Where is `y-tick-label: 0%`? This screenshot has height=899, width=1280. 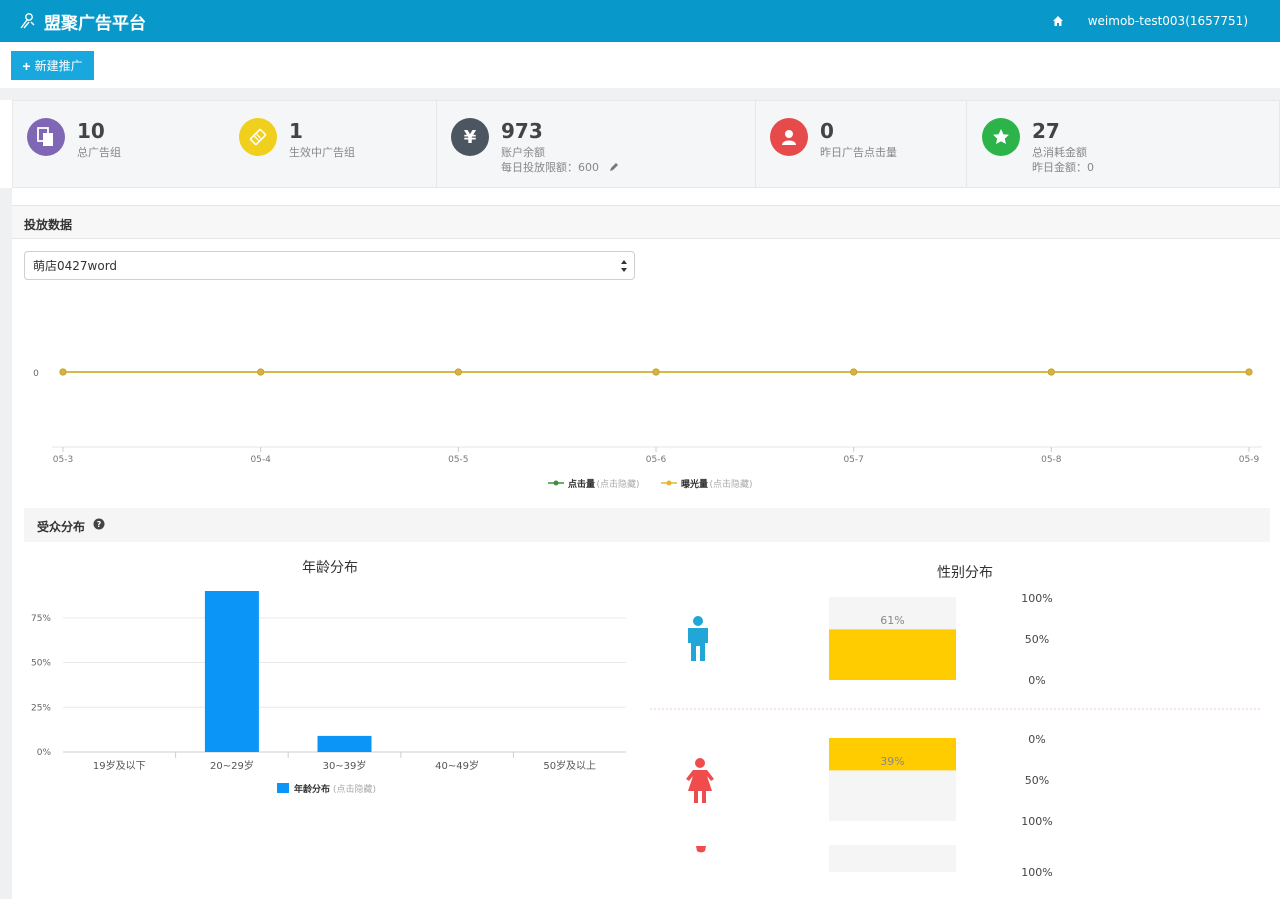
y-tick-label: 0% is located at coordinates (44, 753).